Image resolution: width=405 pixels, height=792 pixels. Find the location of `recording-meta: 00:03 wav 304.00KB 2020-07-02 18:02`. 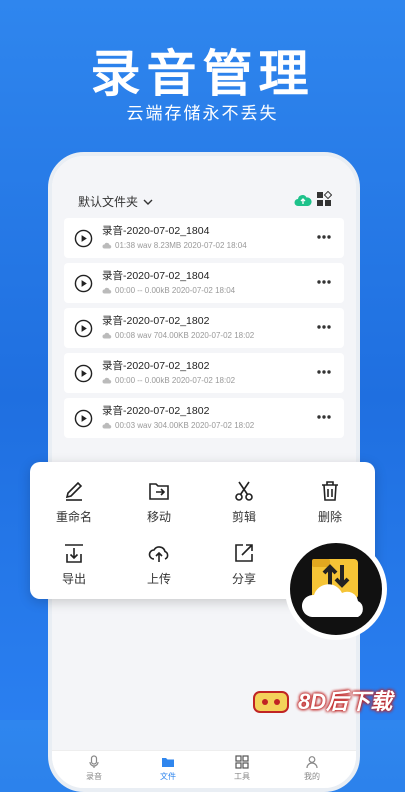

recording-meta: 00:03 wav 304.00KB 2020-07-02 18:02 is located at coordinates (178, 425).